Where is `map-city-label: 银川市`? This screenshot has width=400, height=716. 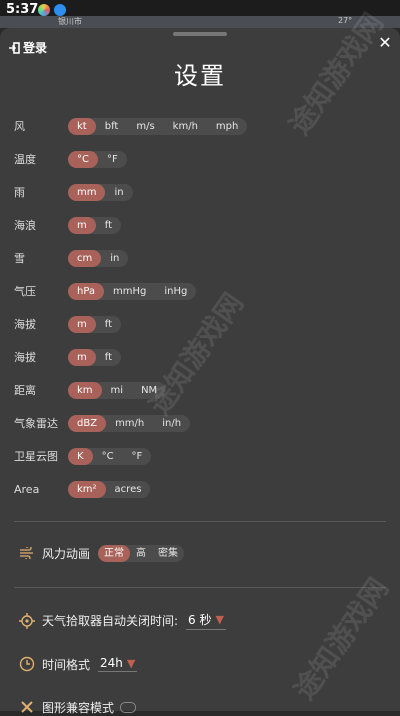 map-city-label: 银川市 is located at coordinates (70, 21).